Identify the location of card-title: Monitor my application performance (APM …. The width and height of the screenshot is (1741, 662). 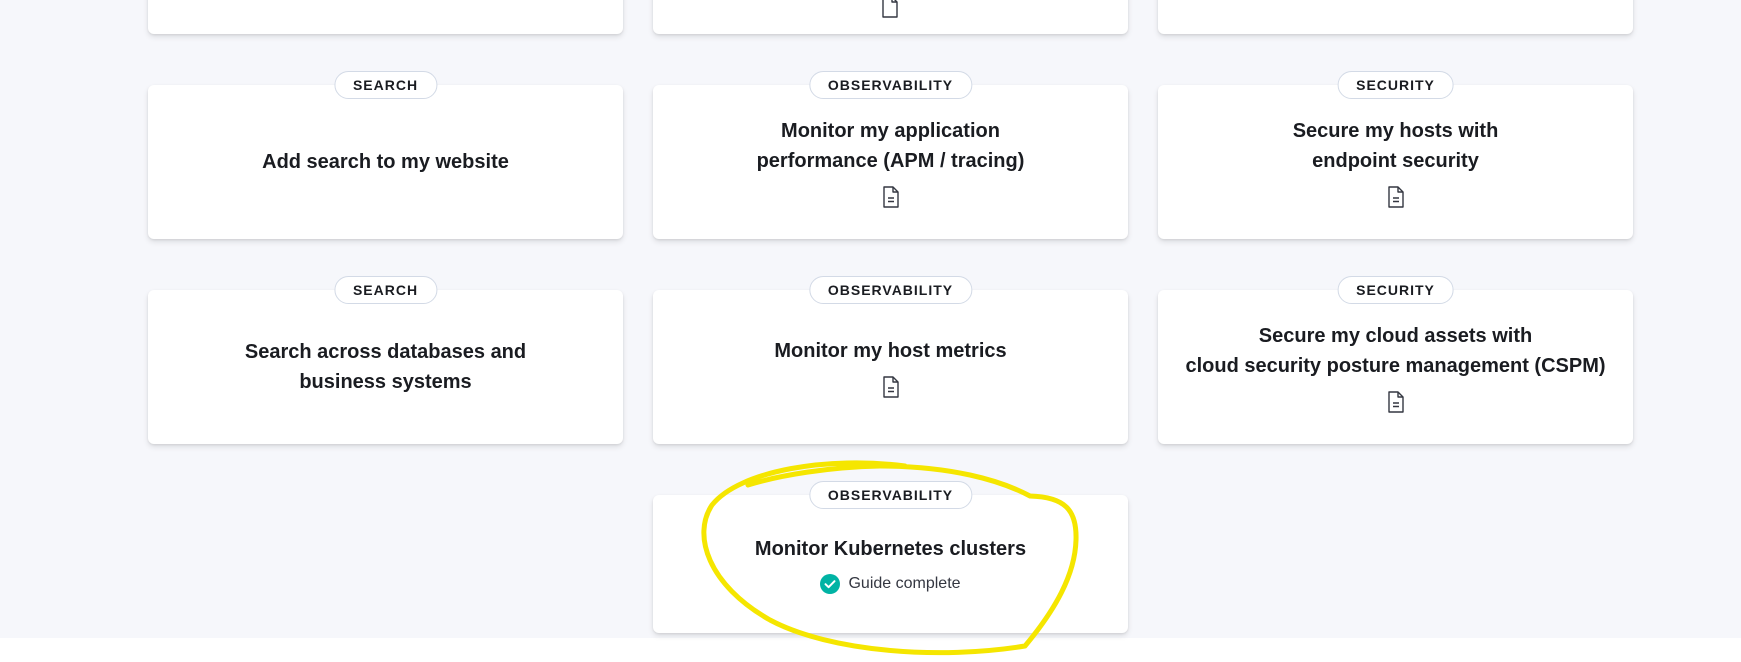
(890, 146).